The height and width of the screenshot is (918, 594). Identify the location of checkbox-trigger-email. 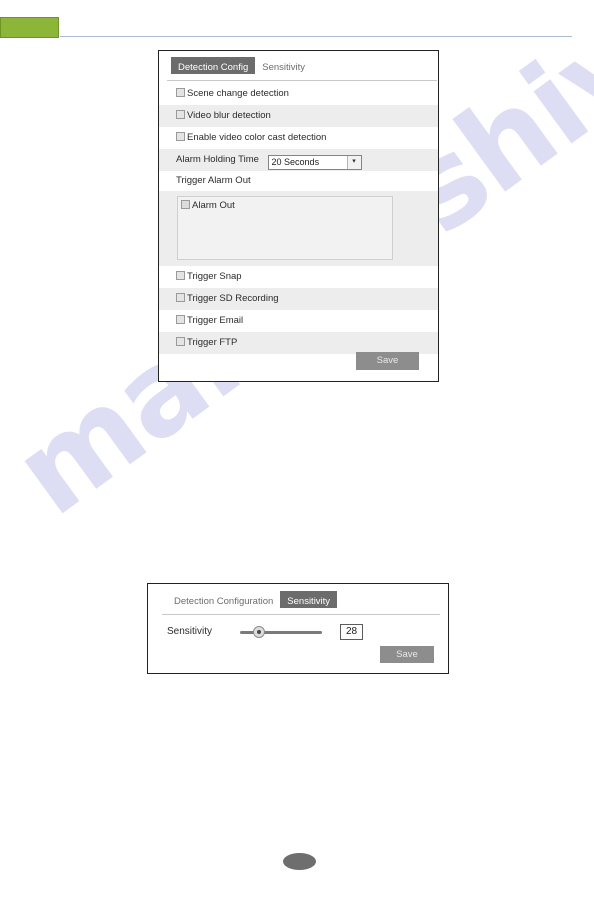
(180, 319).